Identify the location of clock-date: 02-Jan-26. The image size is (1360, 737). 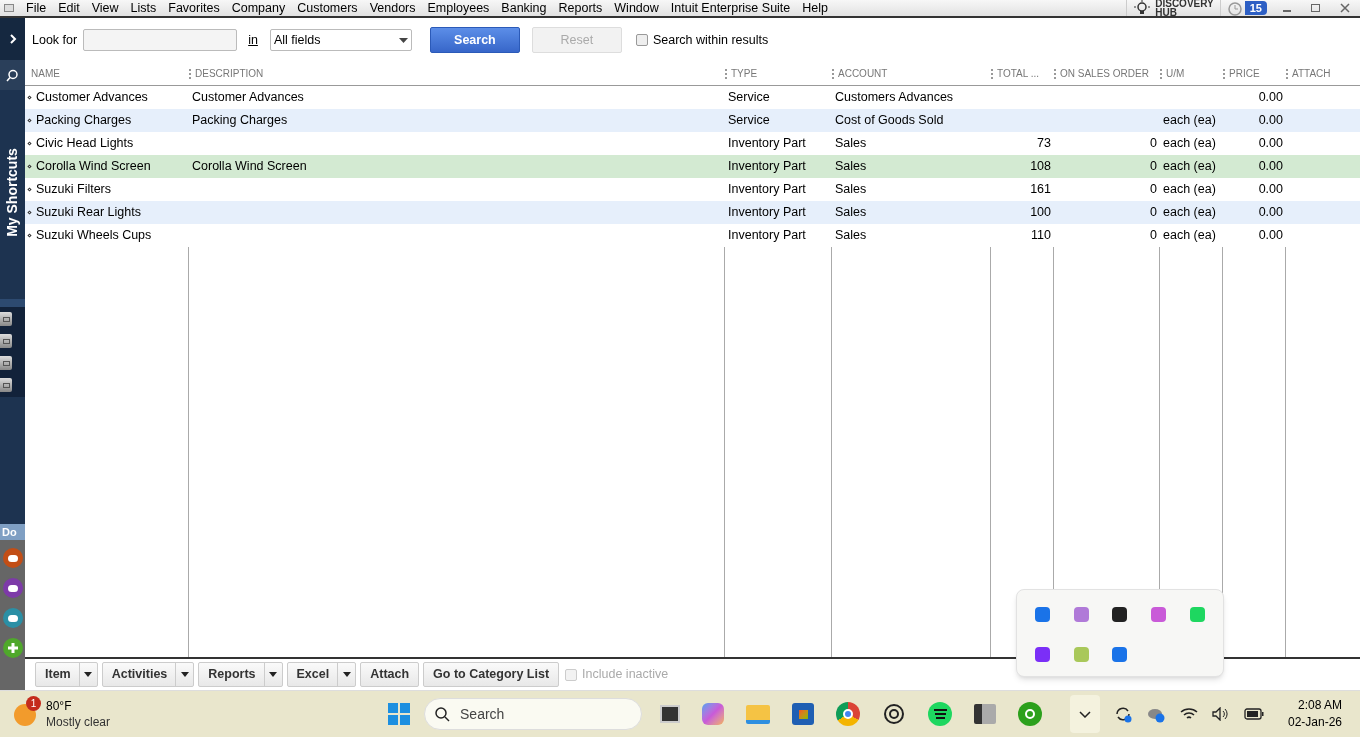
(1314, 722).